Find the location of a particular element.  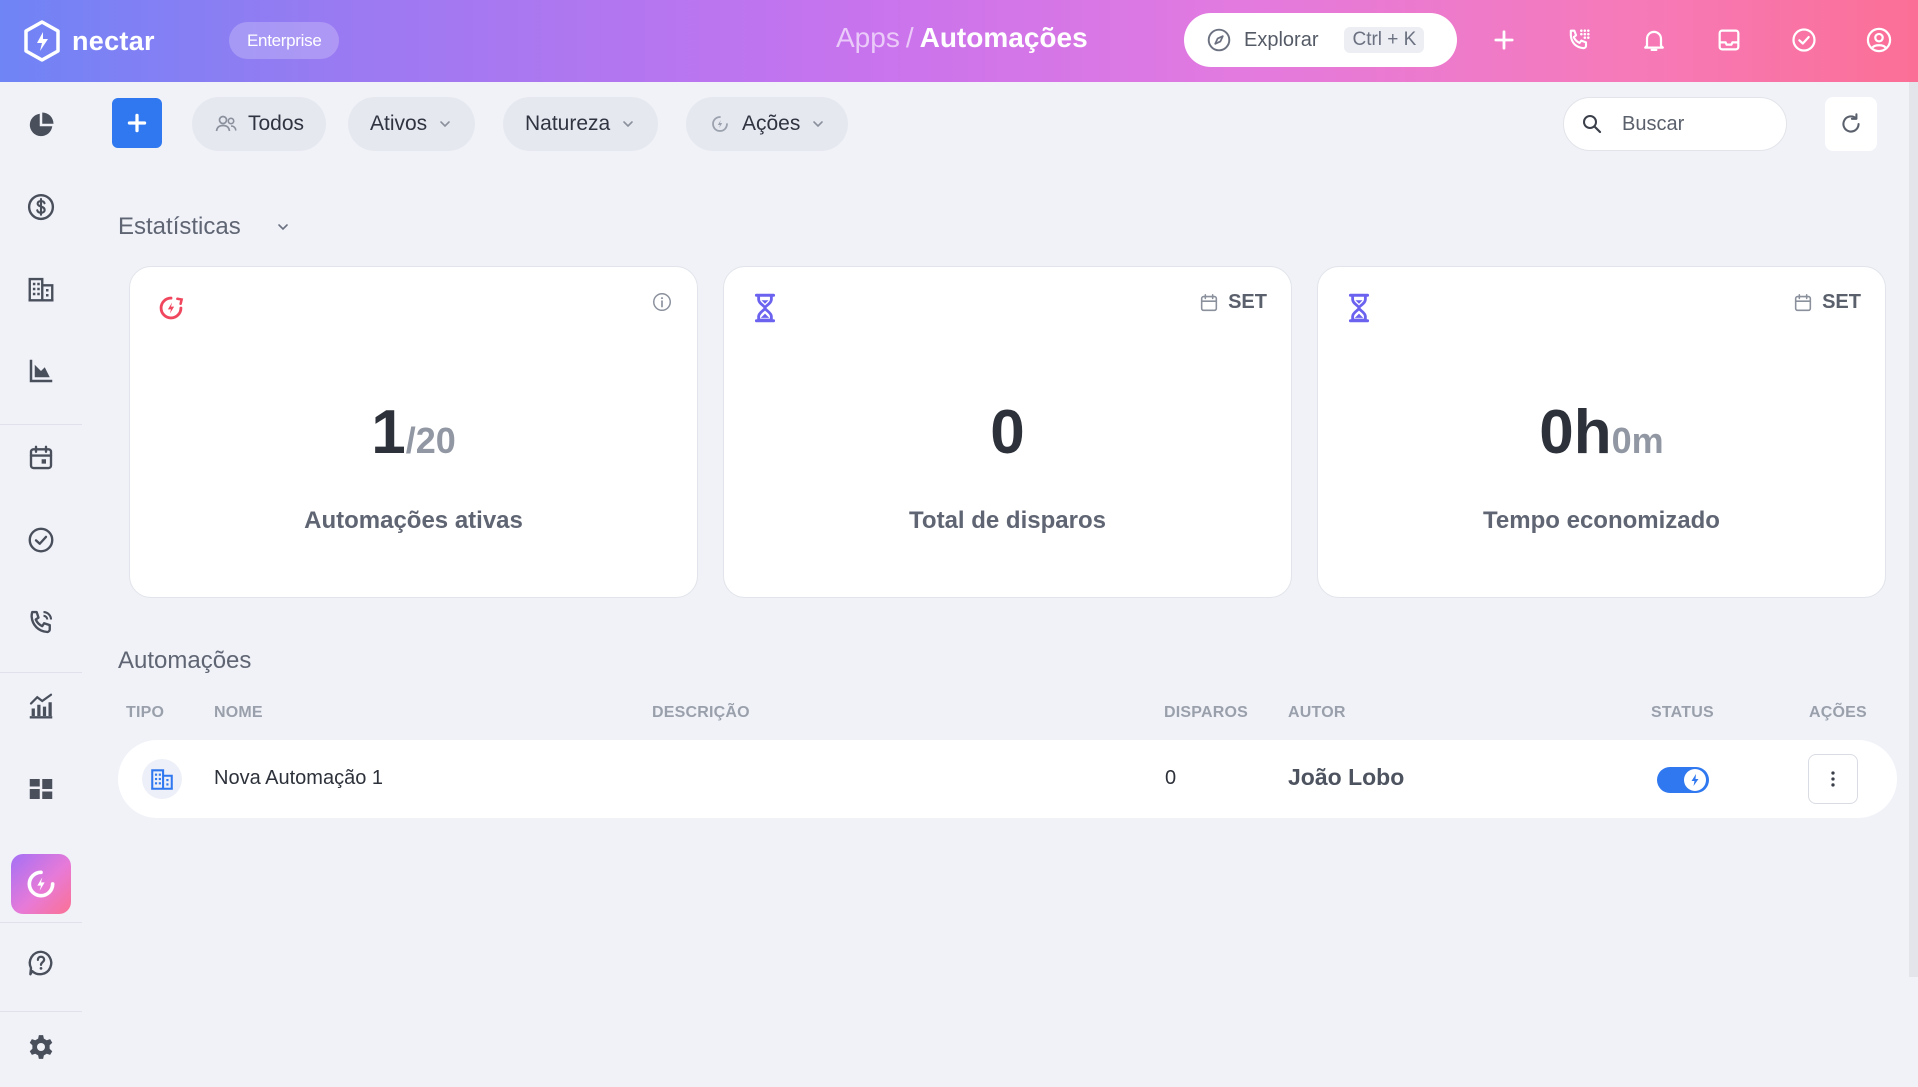

sidebar-item-reports is located at coordinates (41, 706).